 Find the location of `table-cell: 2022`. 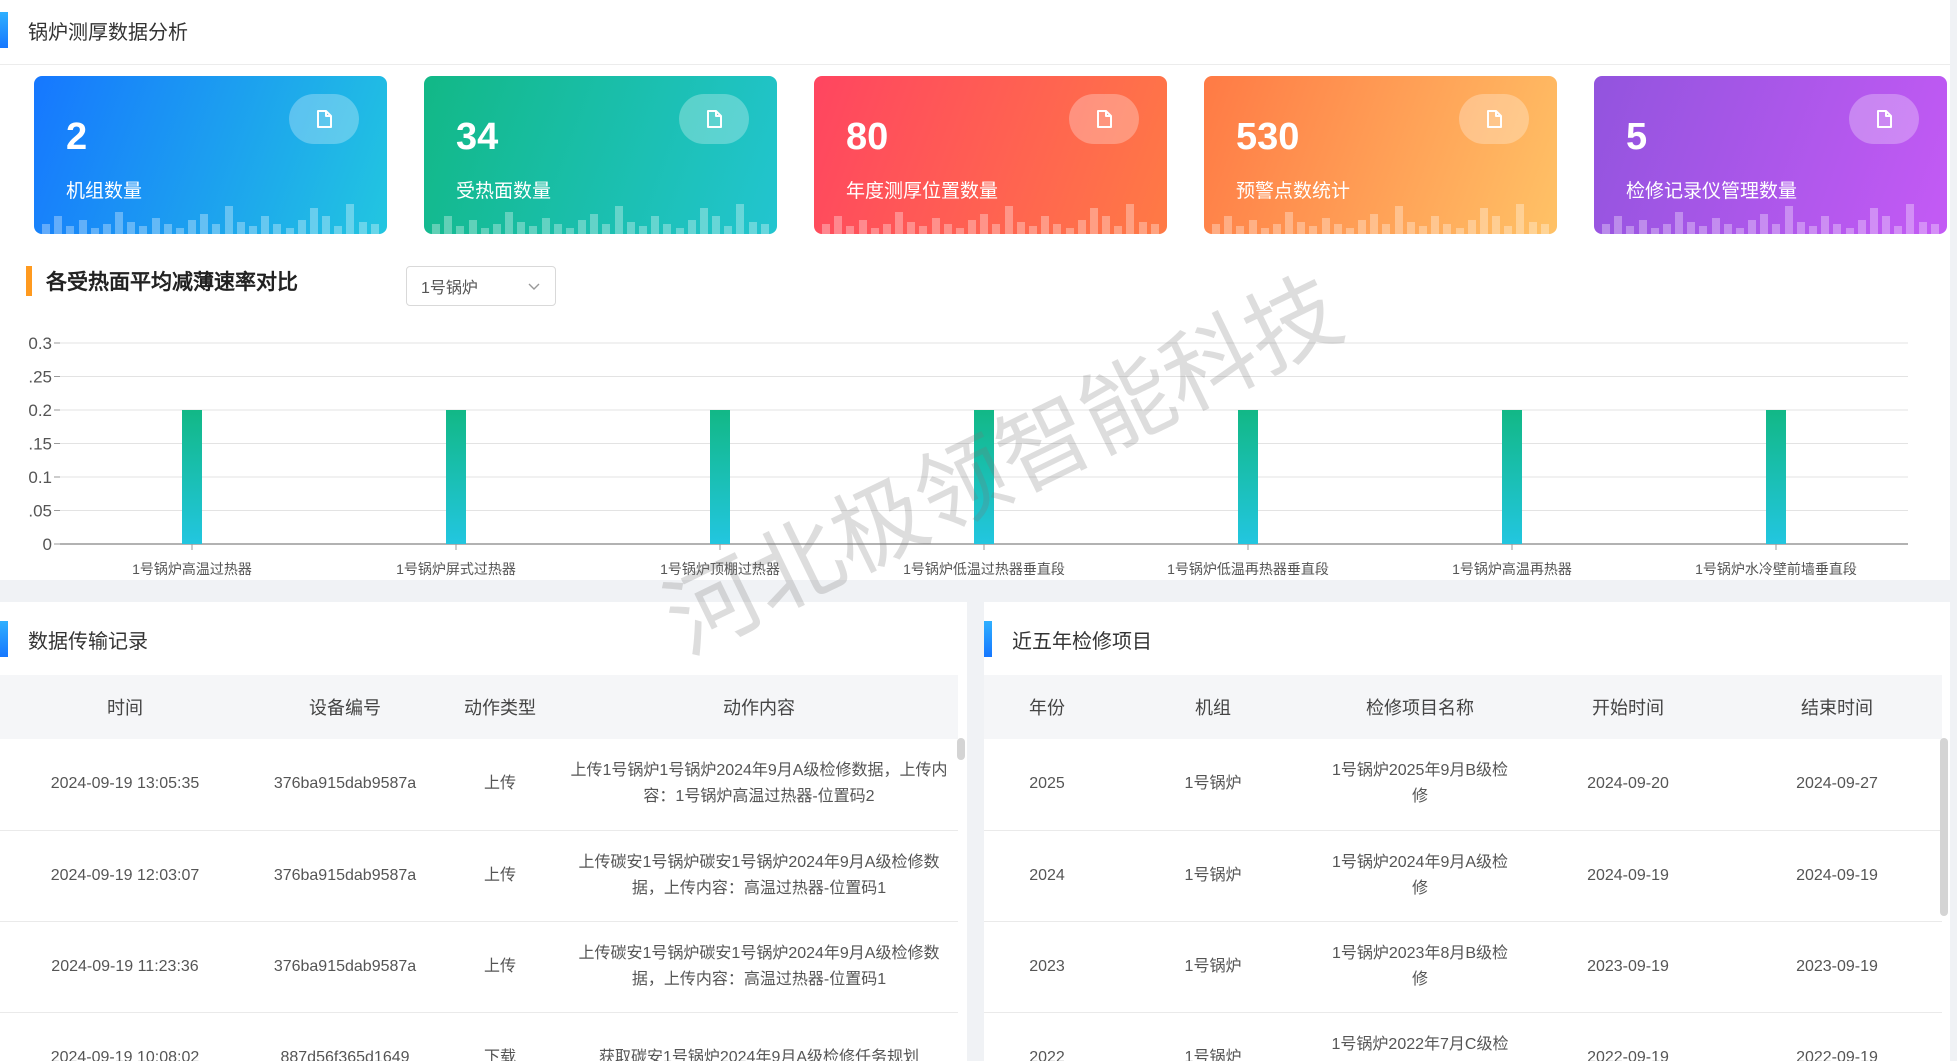

table-cell: 2022 is located at coordinates (1047, 1054).